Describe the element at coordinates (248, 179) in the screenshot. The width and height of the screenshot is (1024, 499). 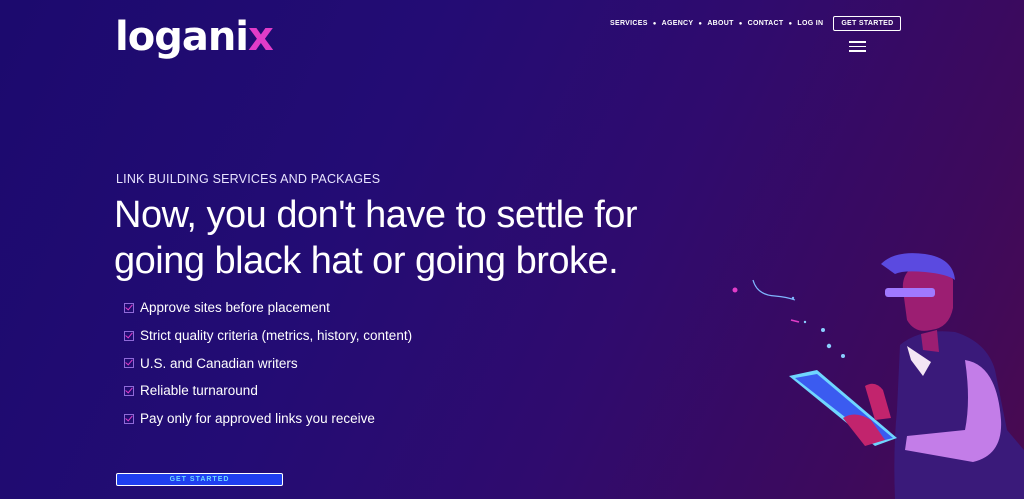
I see `hero-eyebrow: LINK BUILDING SERVICES AND PACKAGES` at that location.